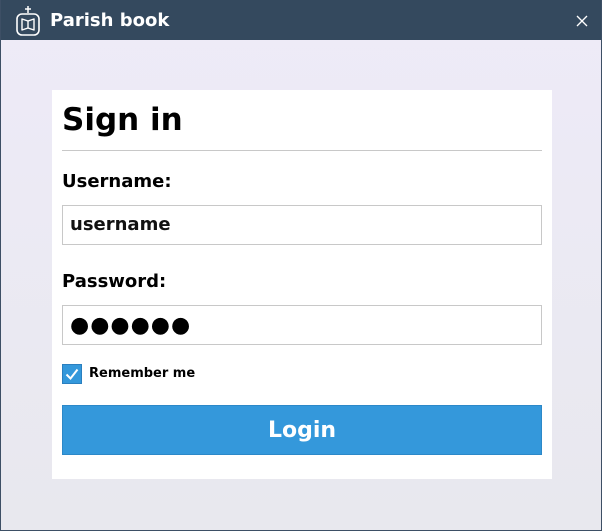 The image size is (602, 531). I want to click on checkmark-icon, so click(72, 374).